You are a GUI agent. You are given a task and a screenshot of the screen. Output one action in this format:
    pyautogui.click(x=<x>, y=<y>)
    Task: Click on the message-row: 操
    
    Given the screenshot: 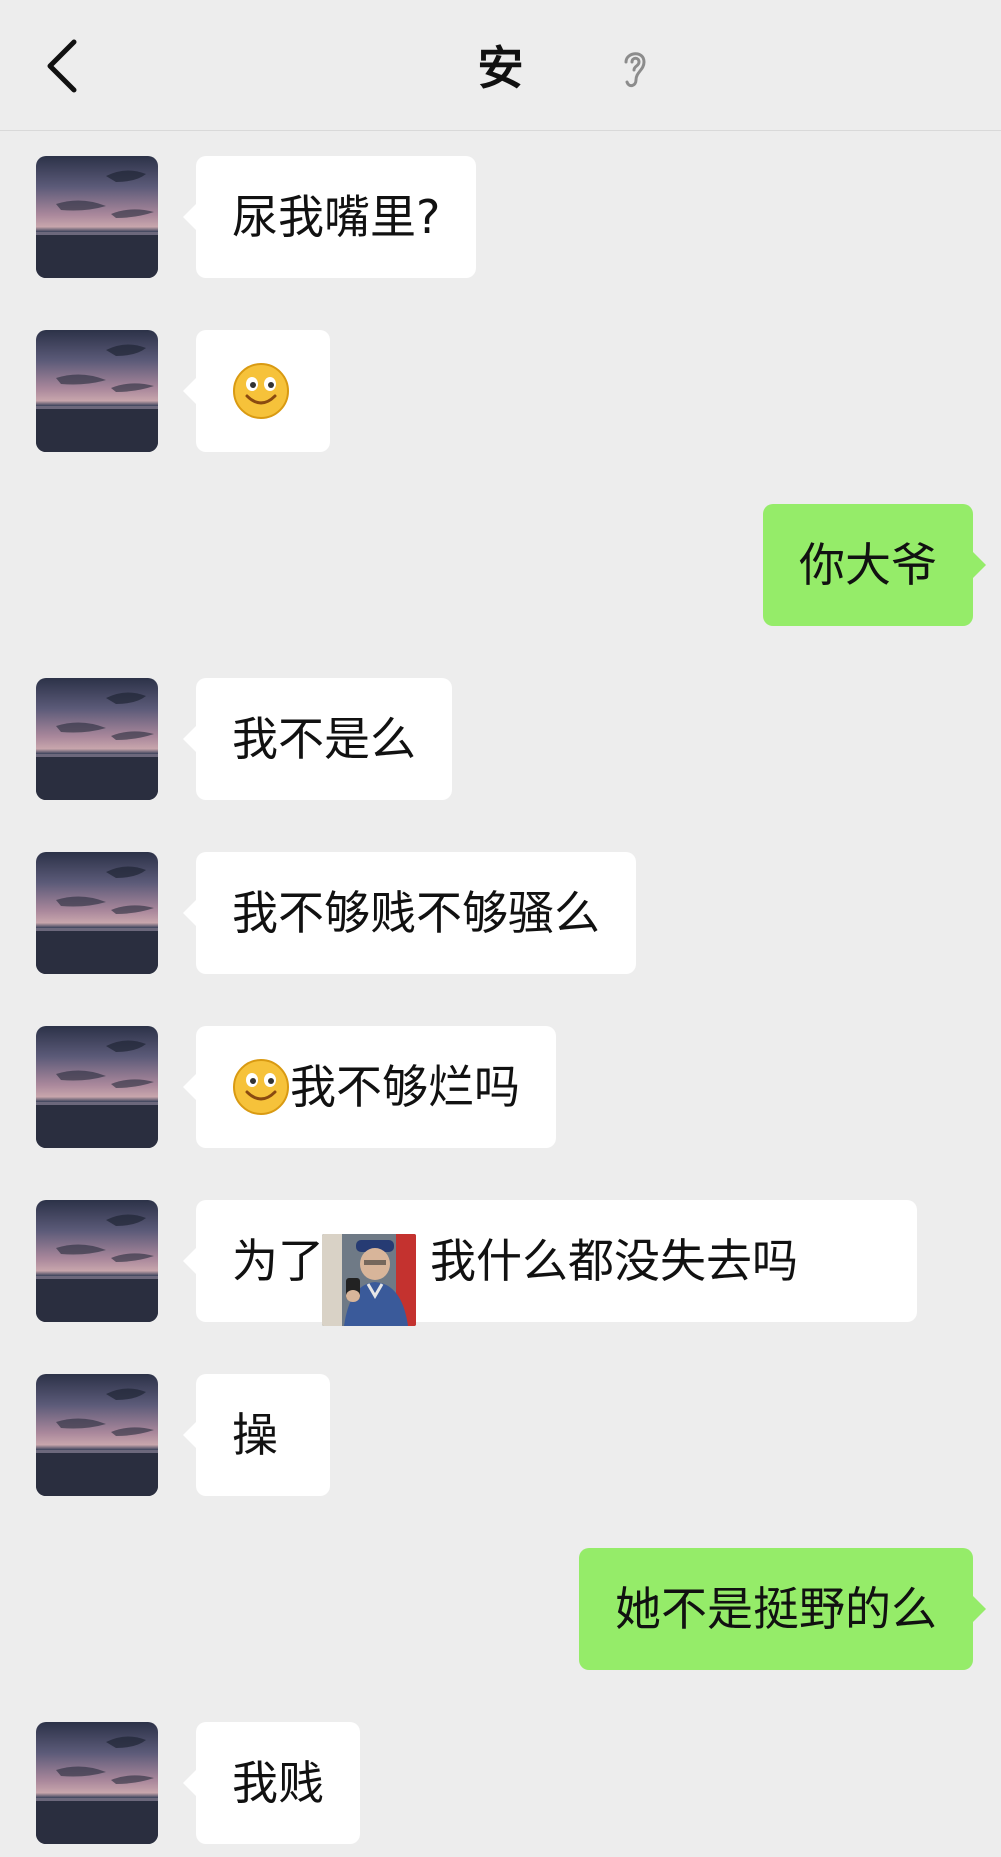 What is the action you would take?
    pyautogui.click(x=500, y=1435)
    